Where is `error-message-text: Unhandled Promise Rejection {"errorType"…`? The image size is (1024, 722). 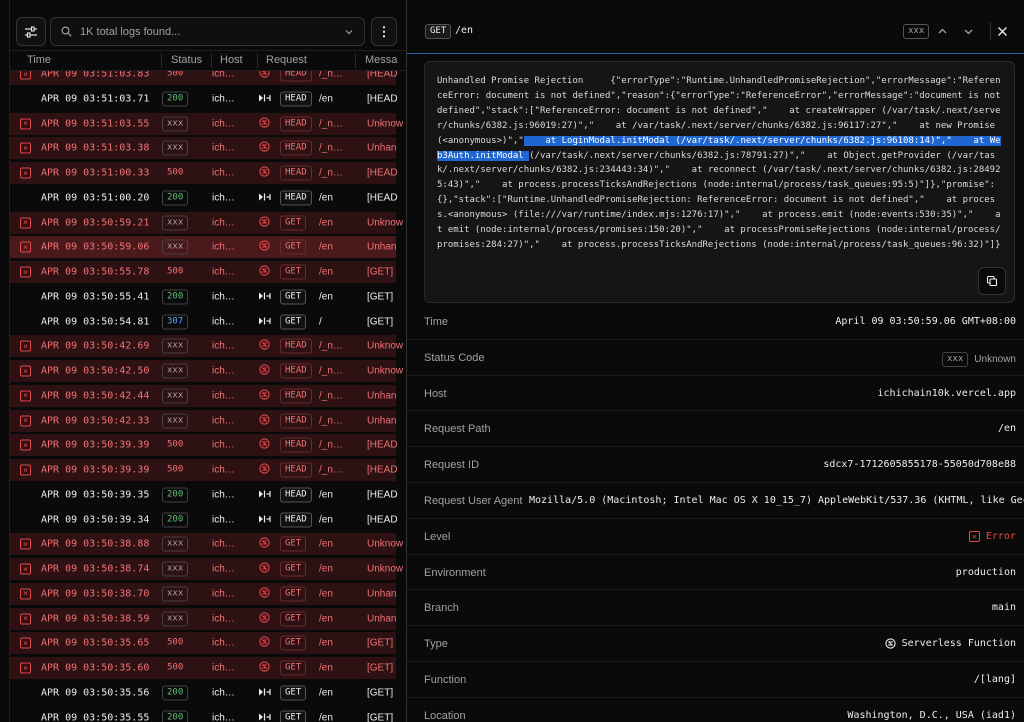
error-message-text: Unhandled Promise Rejection {"errorType"… is located at coordinates (720, 163).